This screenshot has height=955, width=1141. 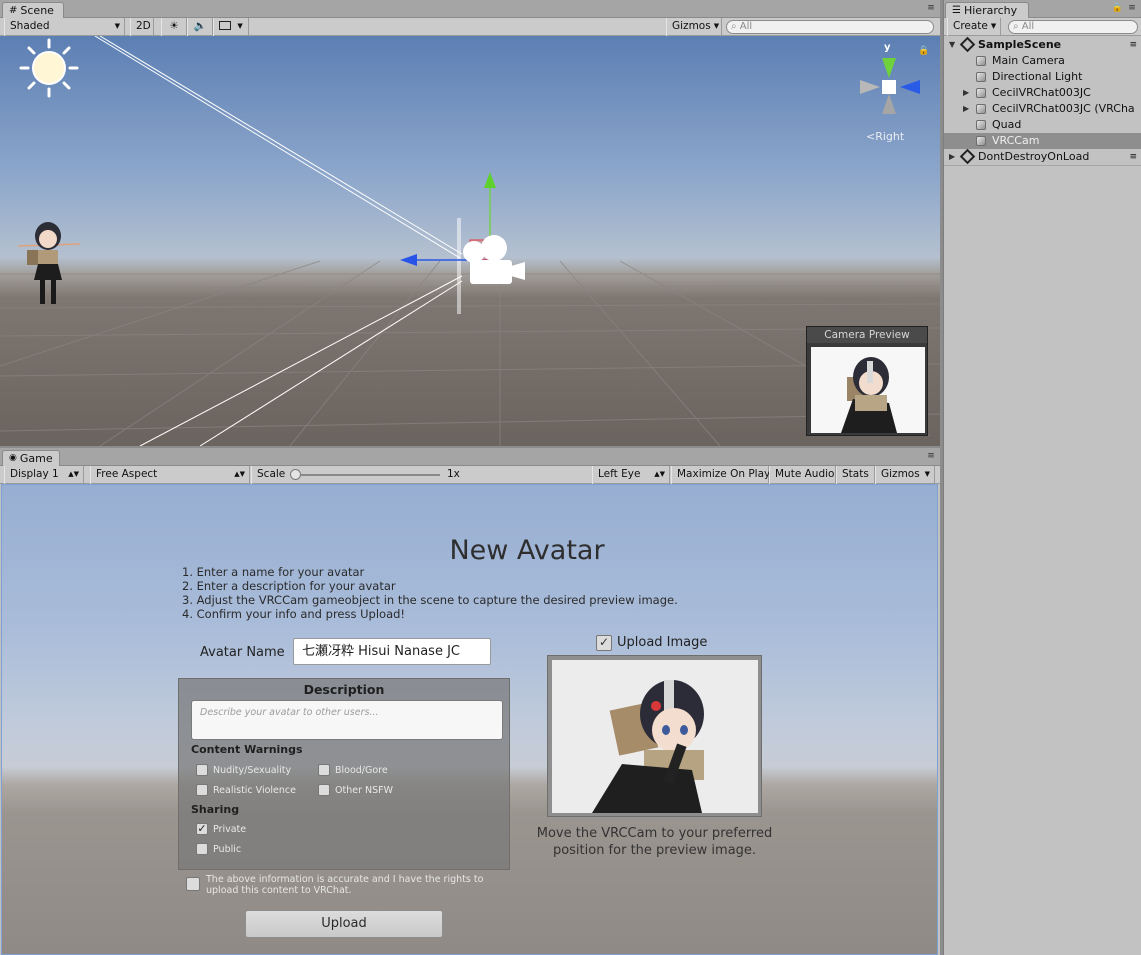 I want to click on tab-hierarchy: ☰ Hierarchy, so click(x=987, y=10).